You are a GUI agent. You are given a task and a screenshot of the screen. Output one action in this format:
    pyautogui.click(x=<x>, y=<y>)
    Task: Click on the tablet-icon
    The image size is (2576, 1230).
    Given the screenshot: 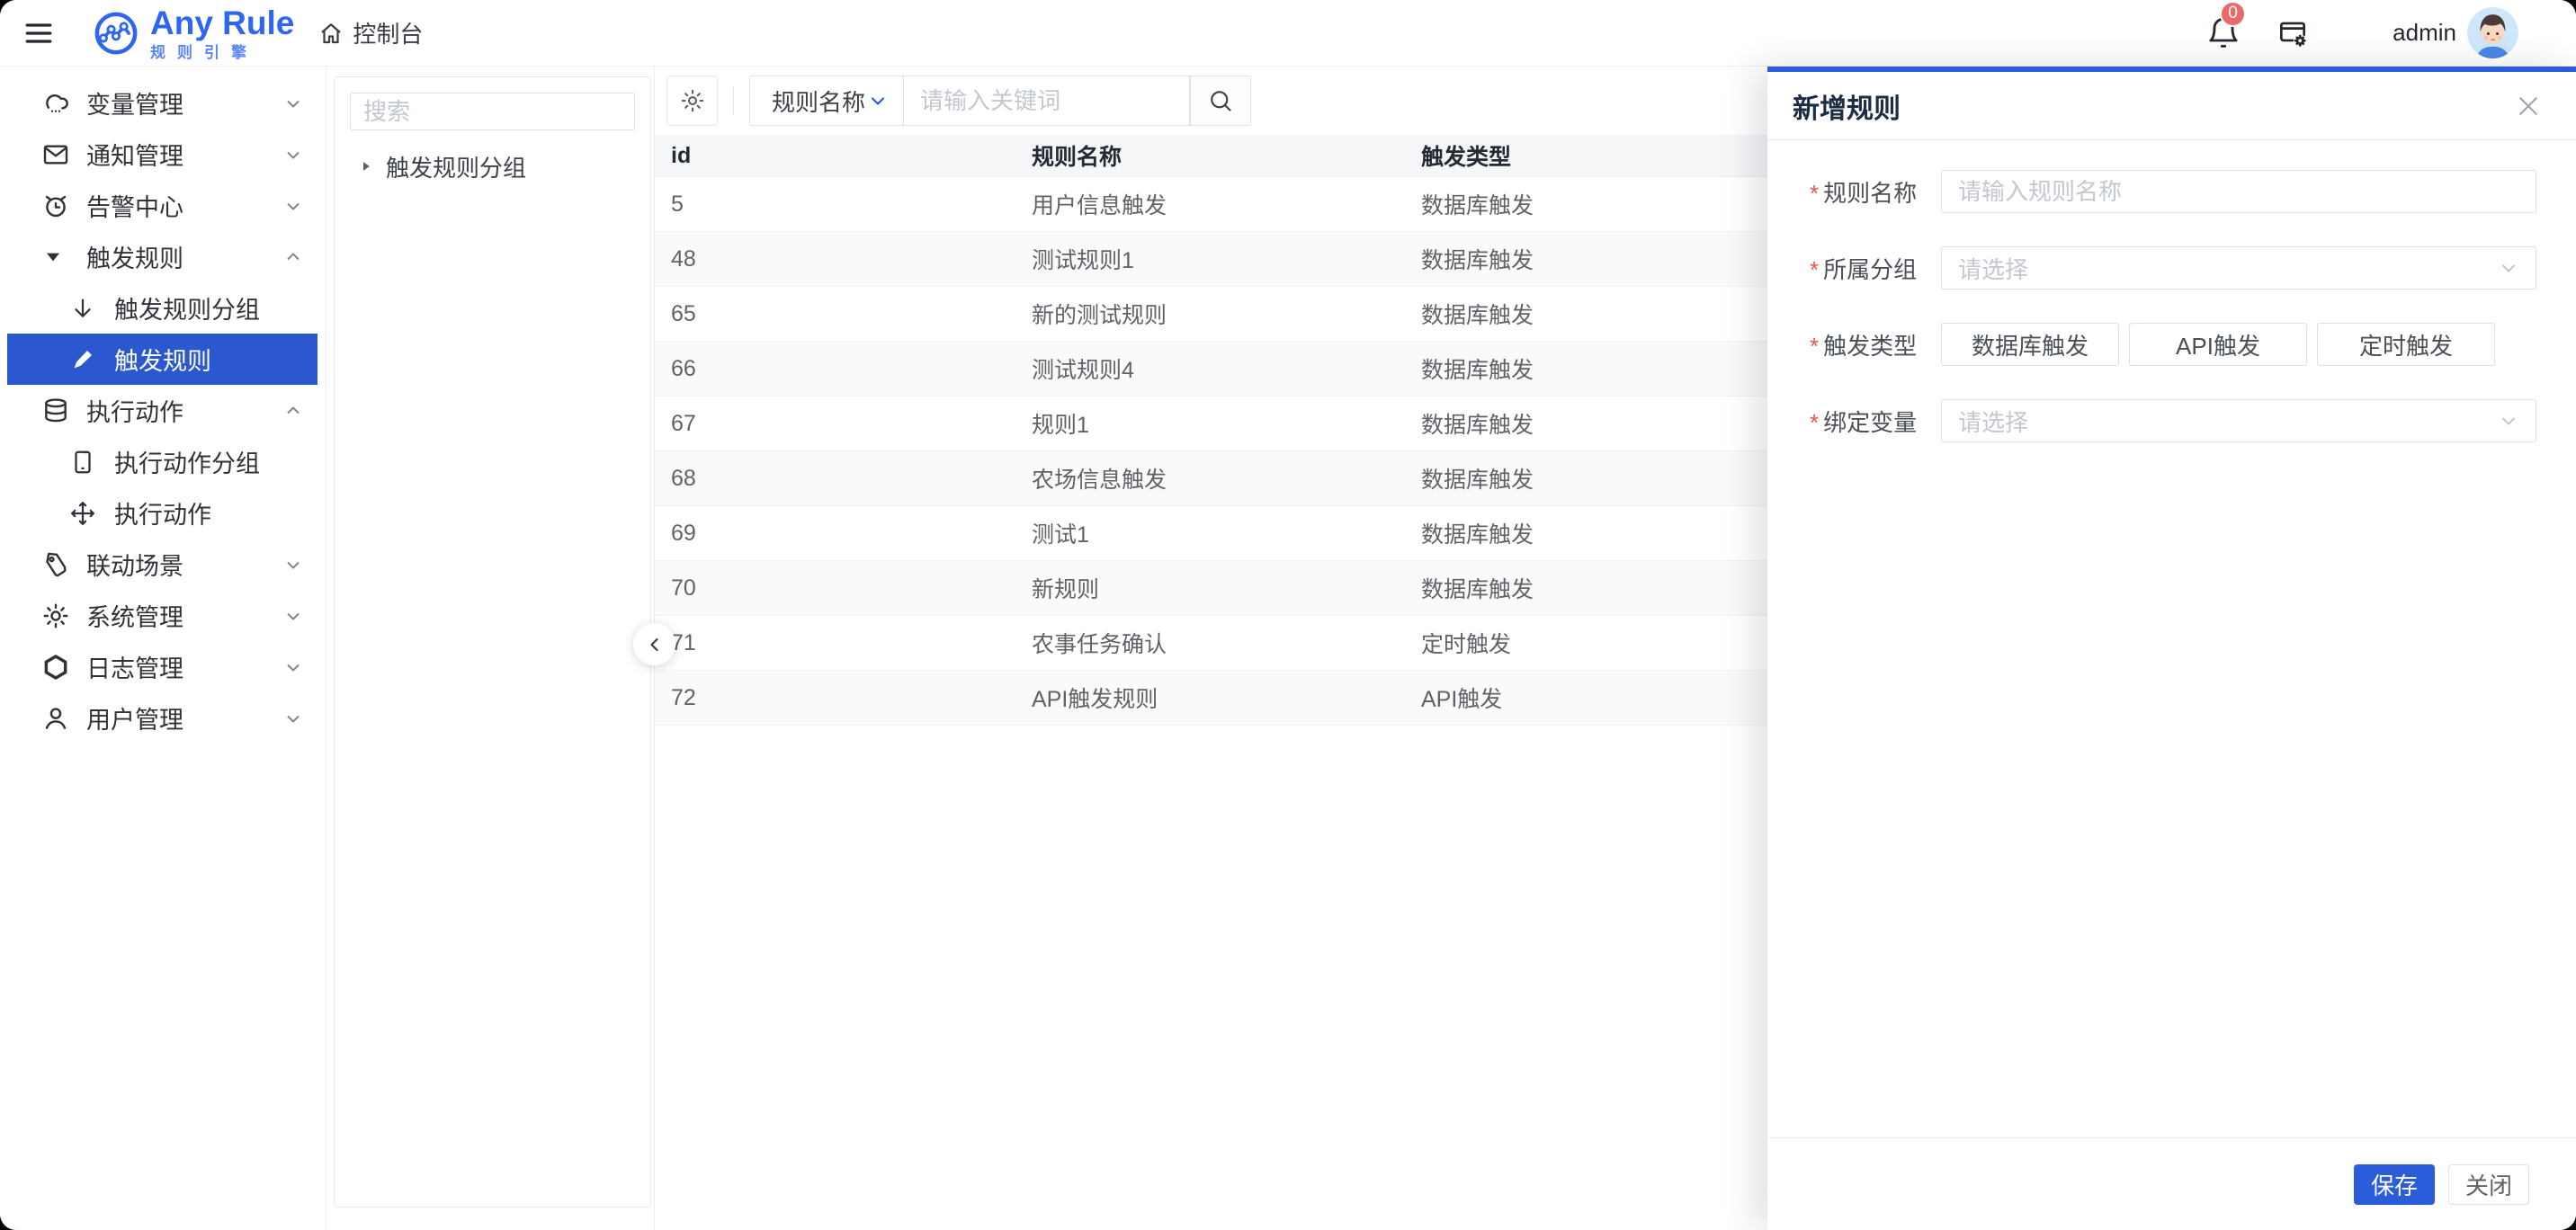 What is the action you would take?
    pyautogui.click(x=85, y=463)
    